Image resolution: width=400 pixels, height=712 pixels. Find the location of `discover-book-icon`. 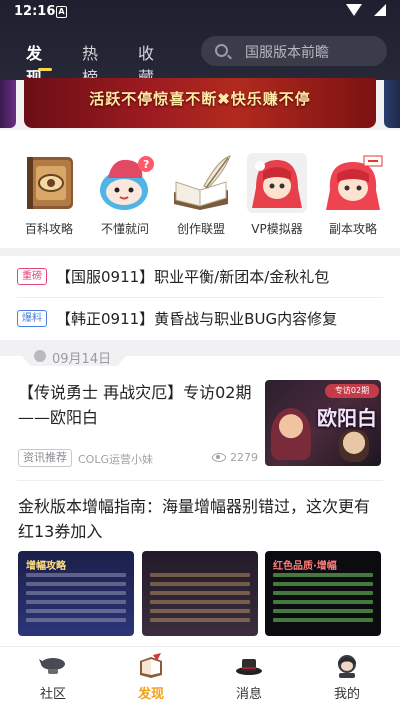

discover-book-icon is located at coordinates (151, 666).